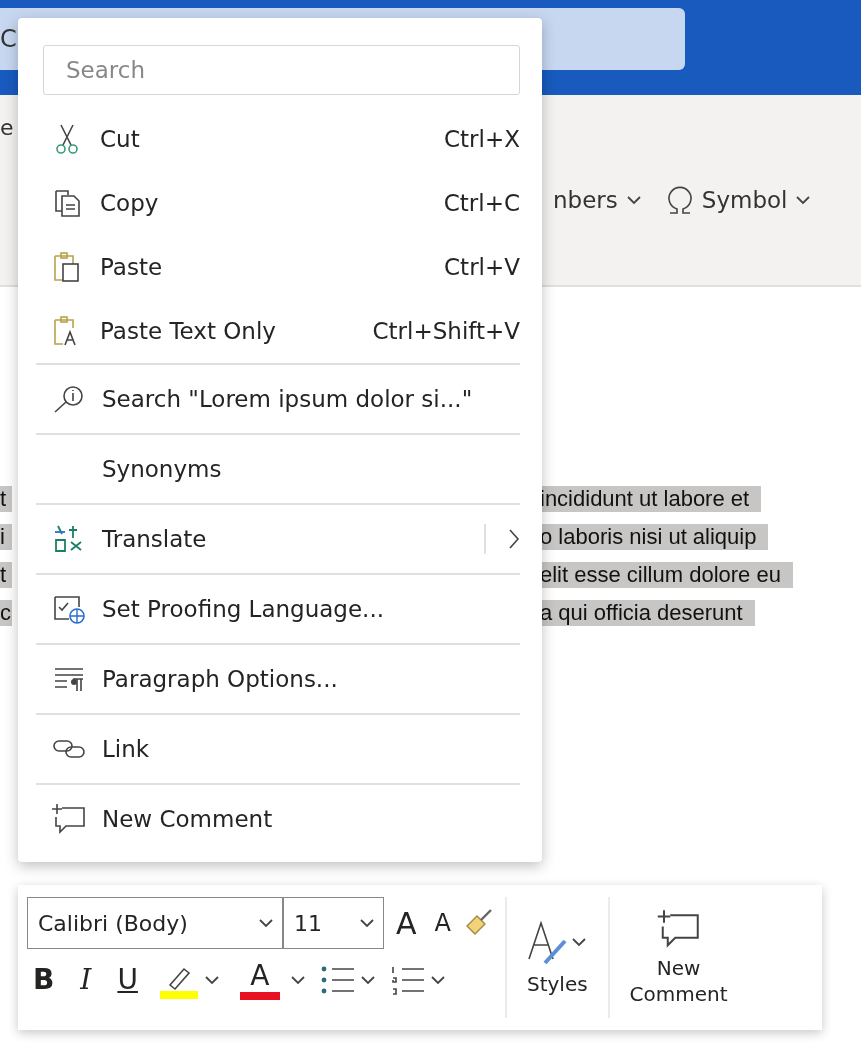 The height and width of the screenshot is (1047, 861). Describe the element at coordinates (69, 679) in the screenshot. I see `paragraph-options-icon` at that location.